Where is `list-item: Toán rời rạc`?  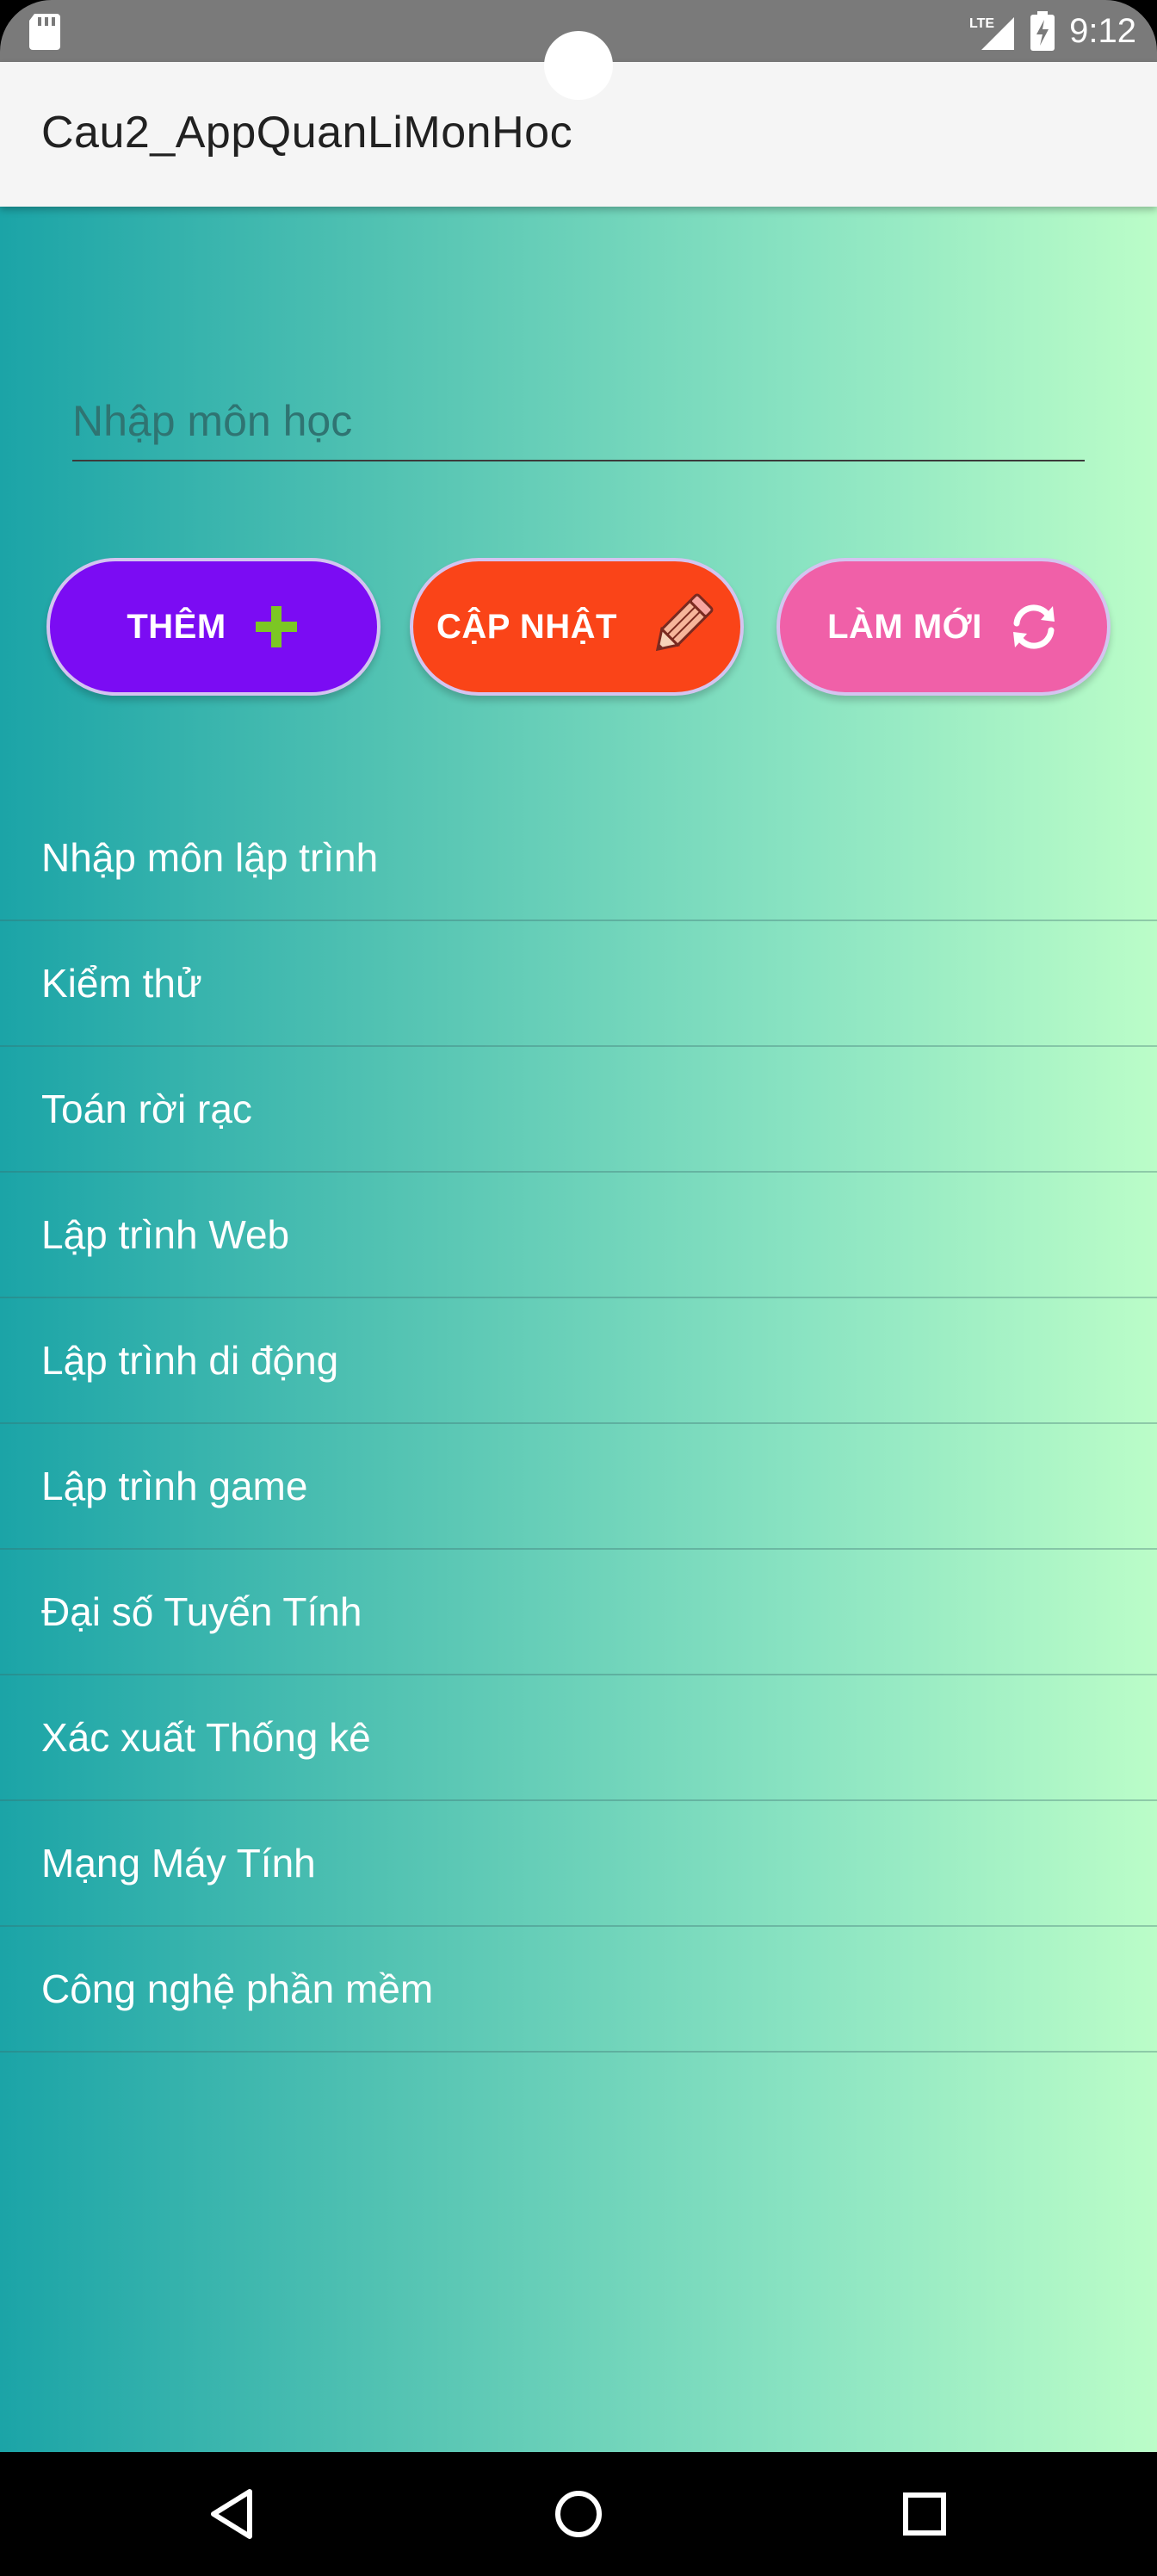
list-item: Toán rời rạc is located at coordinates (579, 1110).